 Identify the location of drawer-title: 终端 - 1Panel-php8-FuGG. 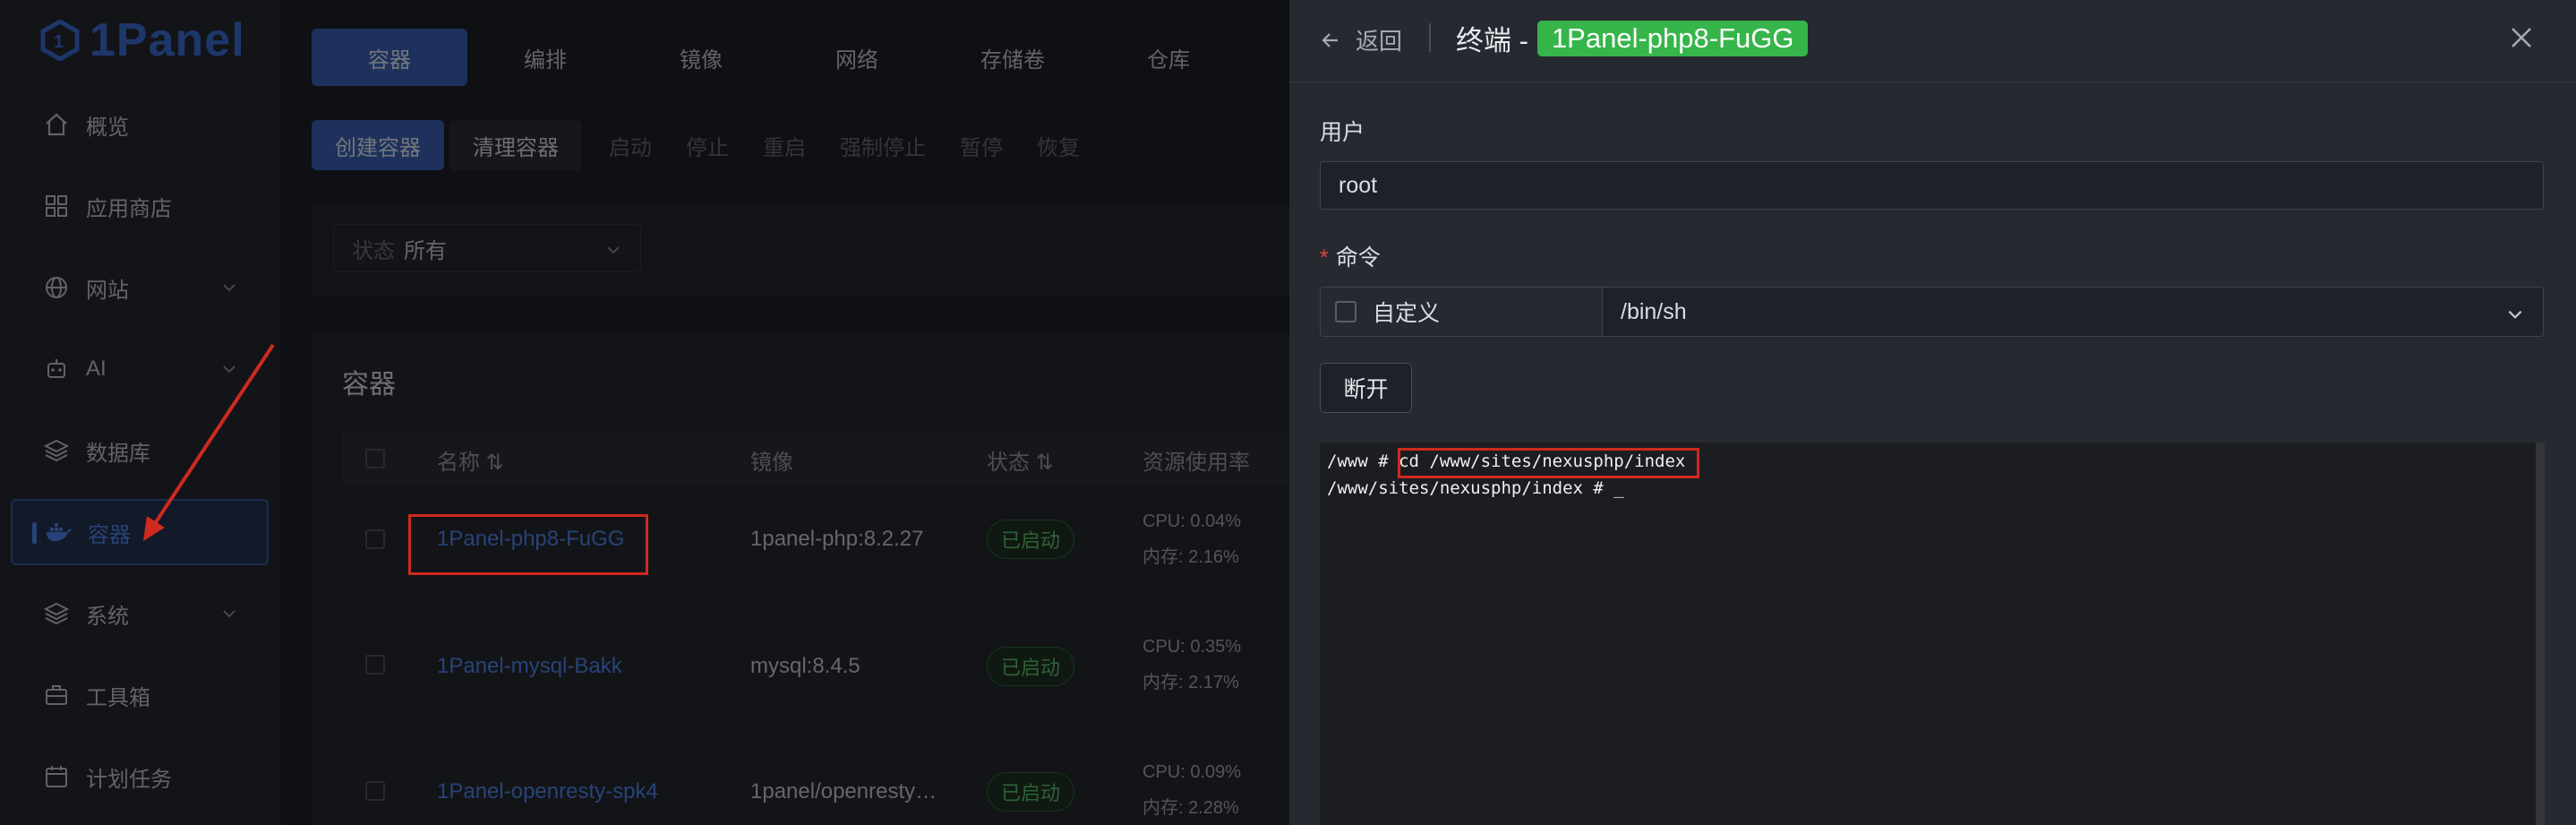
(1632, 38).